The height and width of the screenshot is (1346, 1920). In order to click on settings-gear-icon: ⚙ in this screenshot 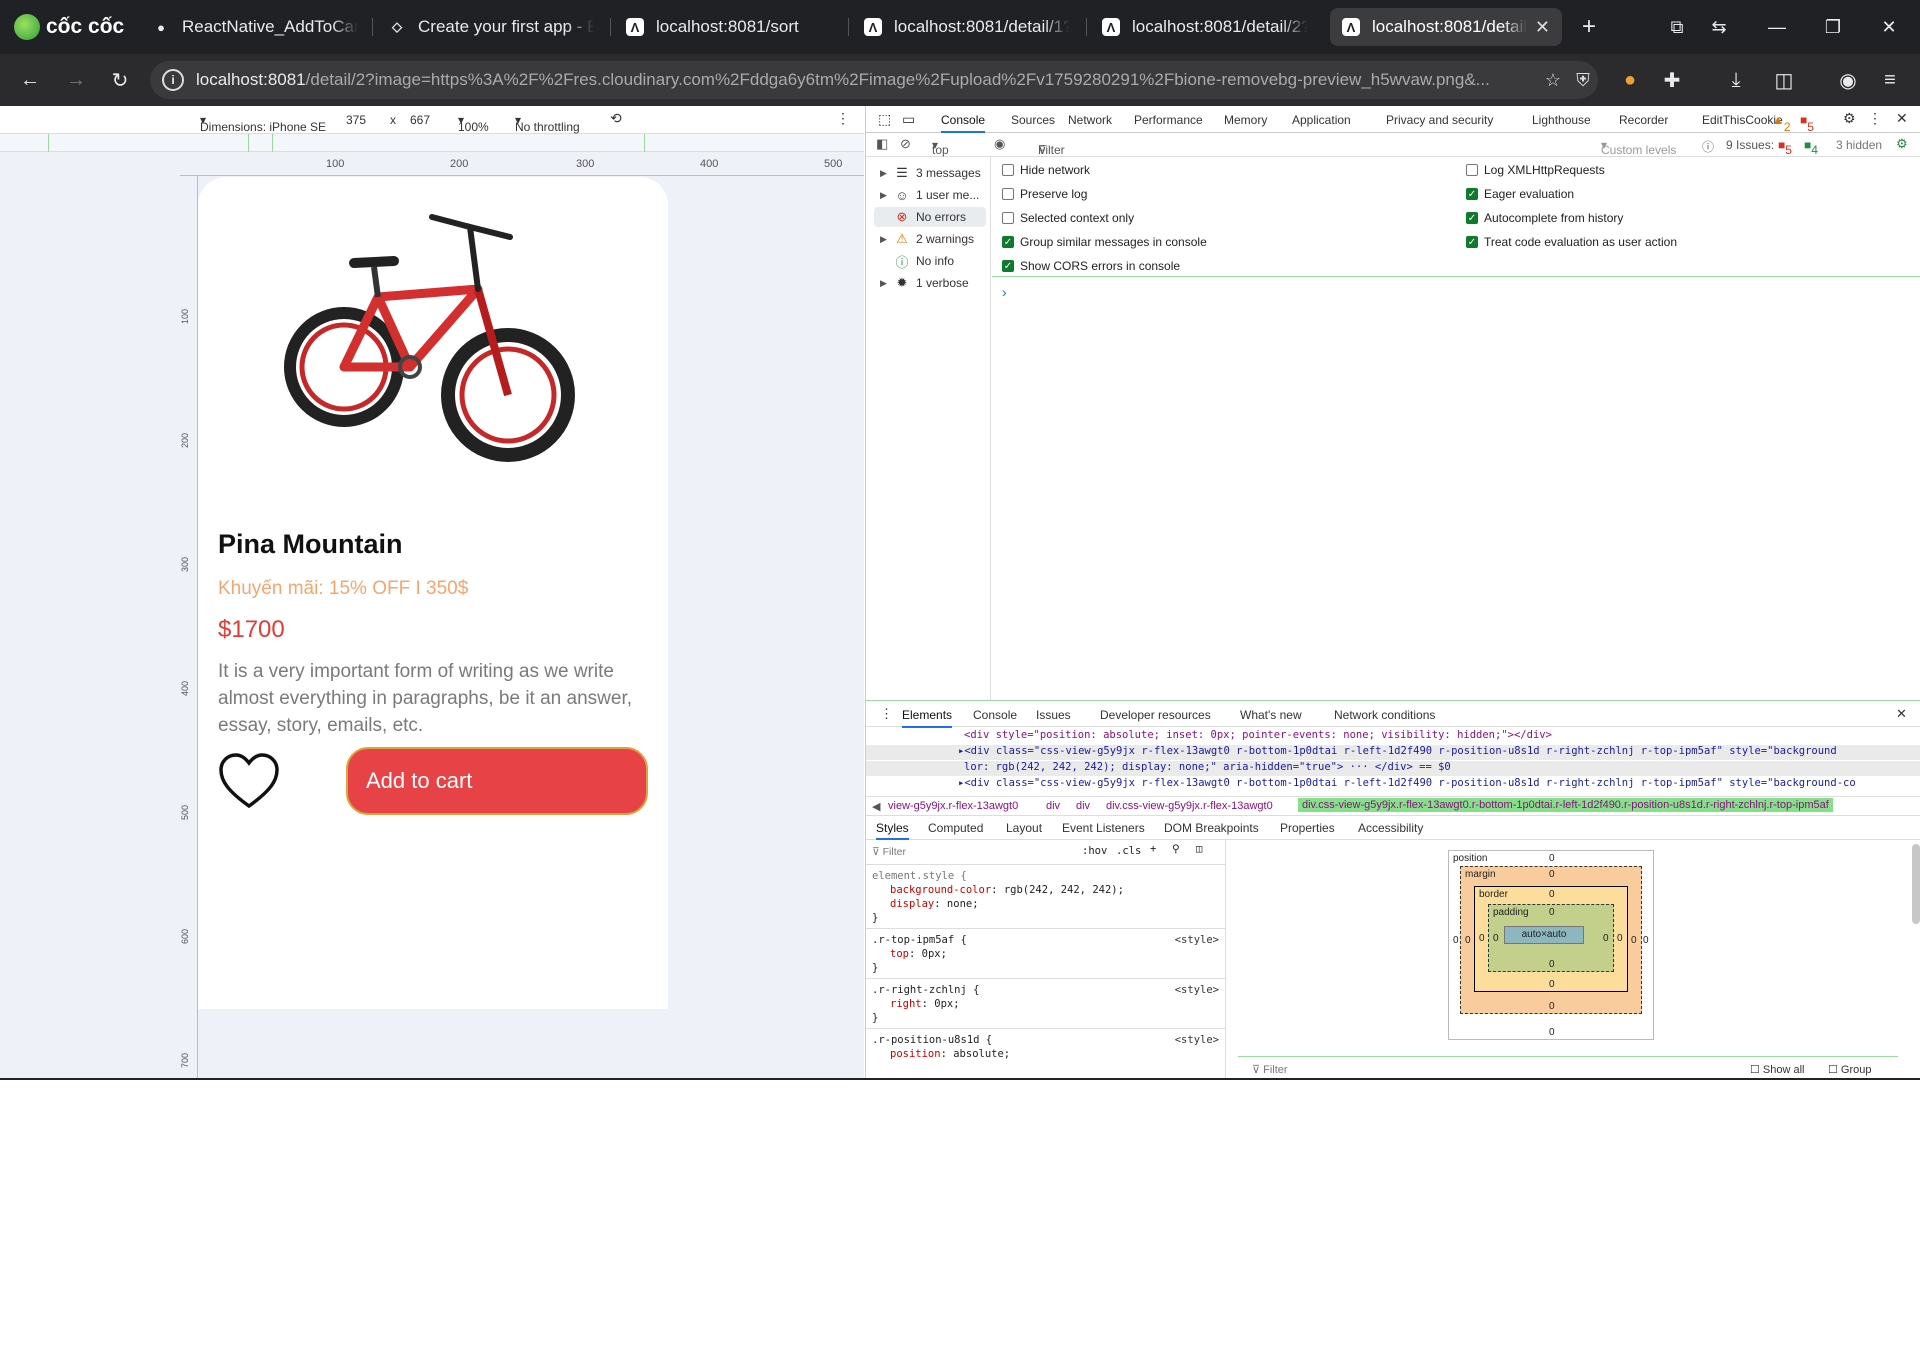, I will do `click(1849, 118)`.